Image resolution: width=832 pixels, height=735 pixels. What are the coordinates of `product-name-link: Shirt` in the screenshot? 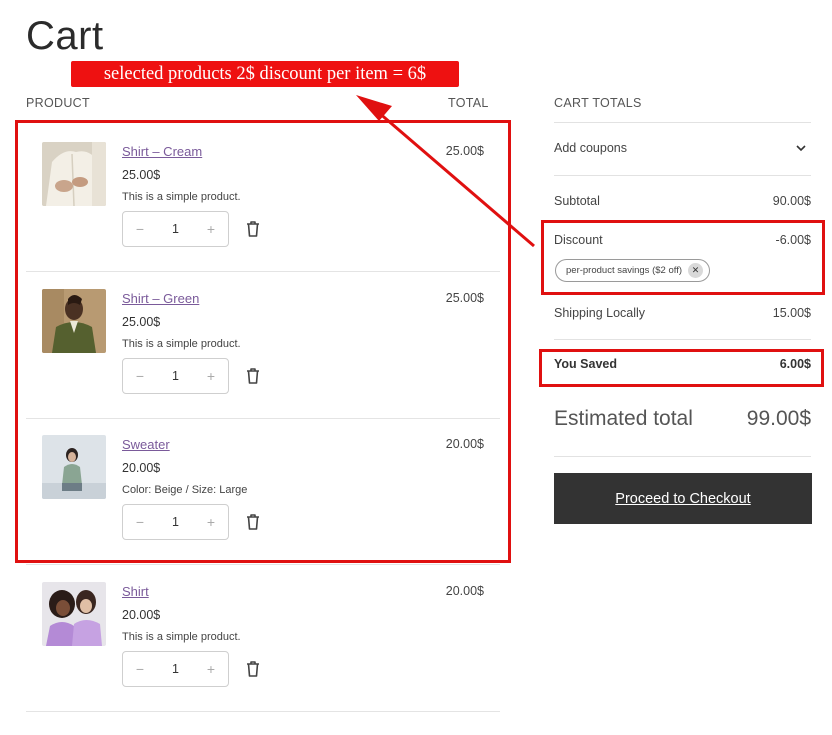 It's located at (135, 591).